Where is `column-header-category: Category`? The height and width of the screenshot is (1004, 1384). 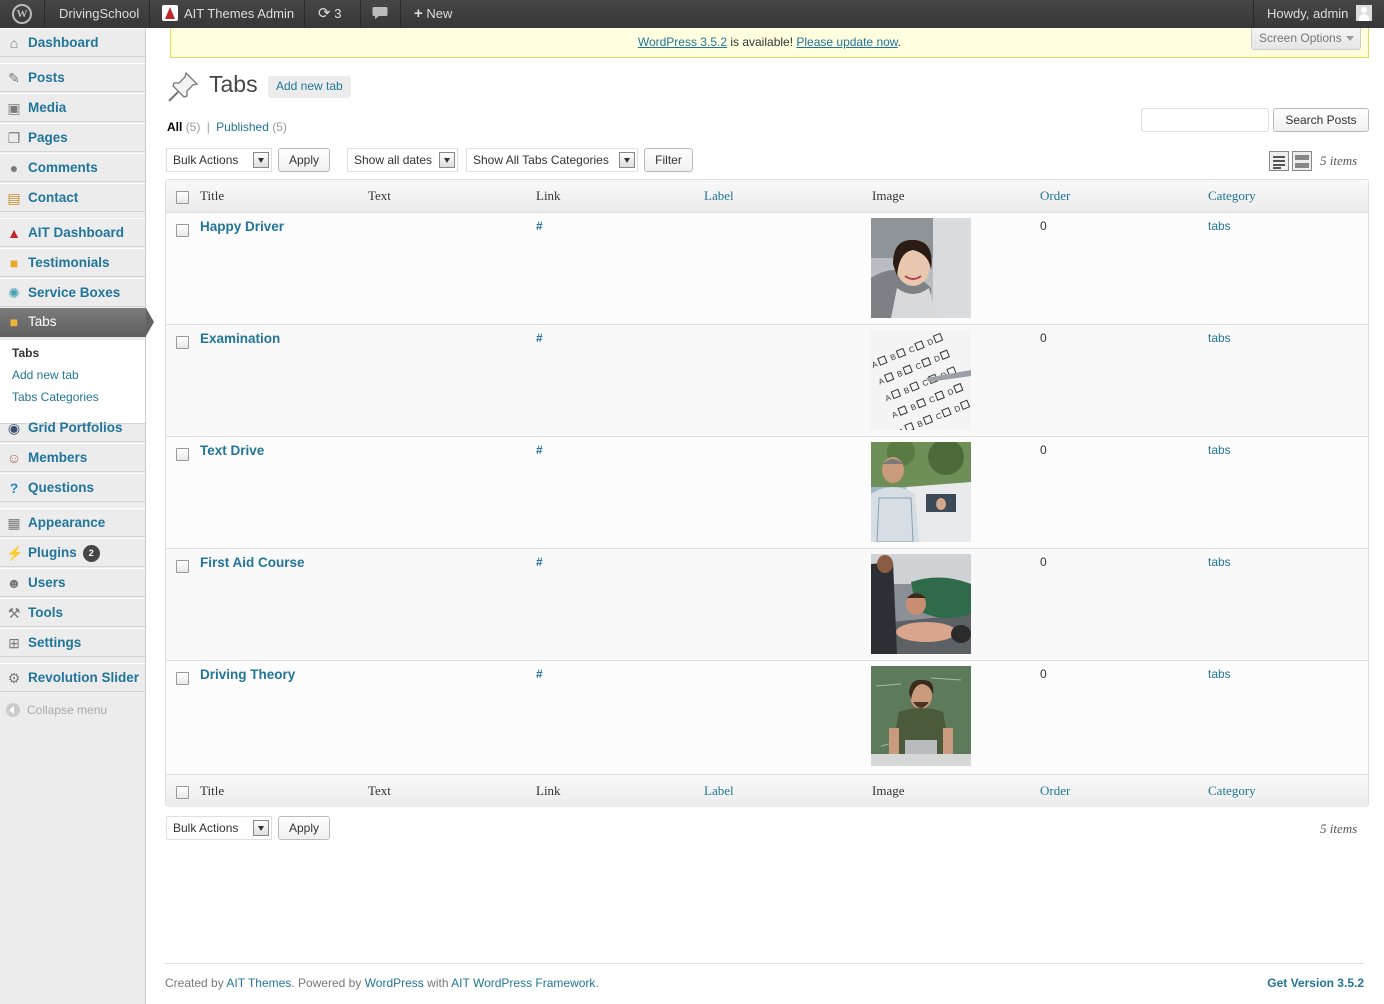 column-header-category: Category is located at coordinates (1232, 196).